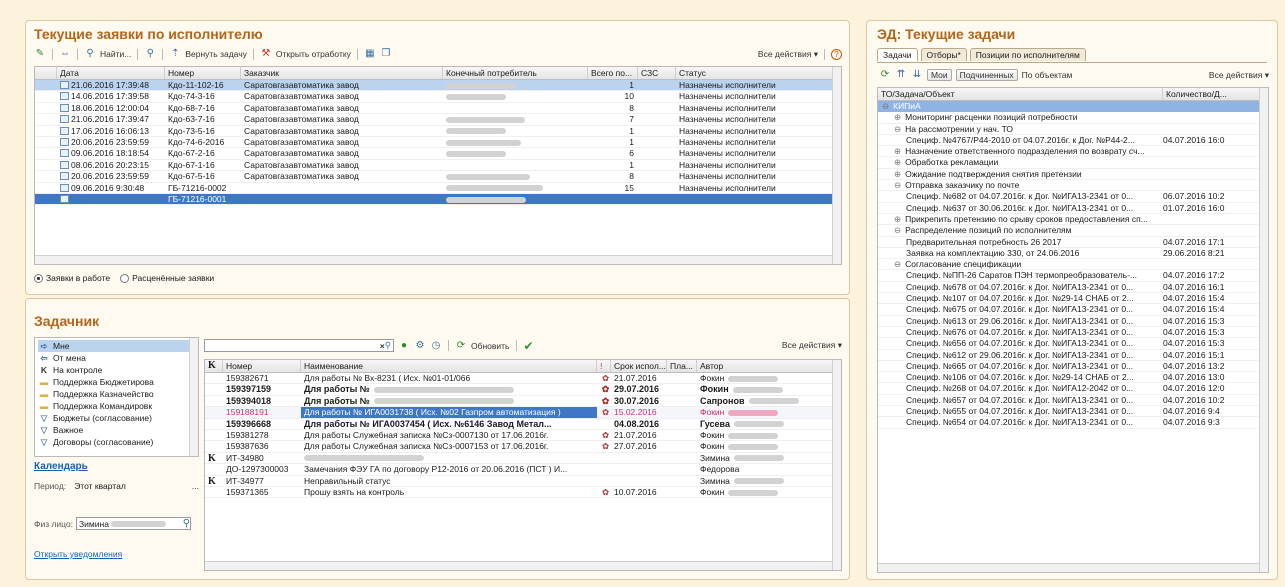 The height and width of the screenshot is (587, 1285). What do you see at coordinates (436, 346) in the screenshot?
I see `history-icon: ◷` at bounding box center [436, 346].